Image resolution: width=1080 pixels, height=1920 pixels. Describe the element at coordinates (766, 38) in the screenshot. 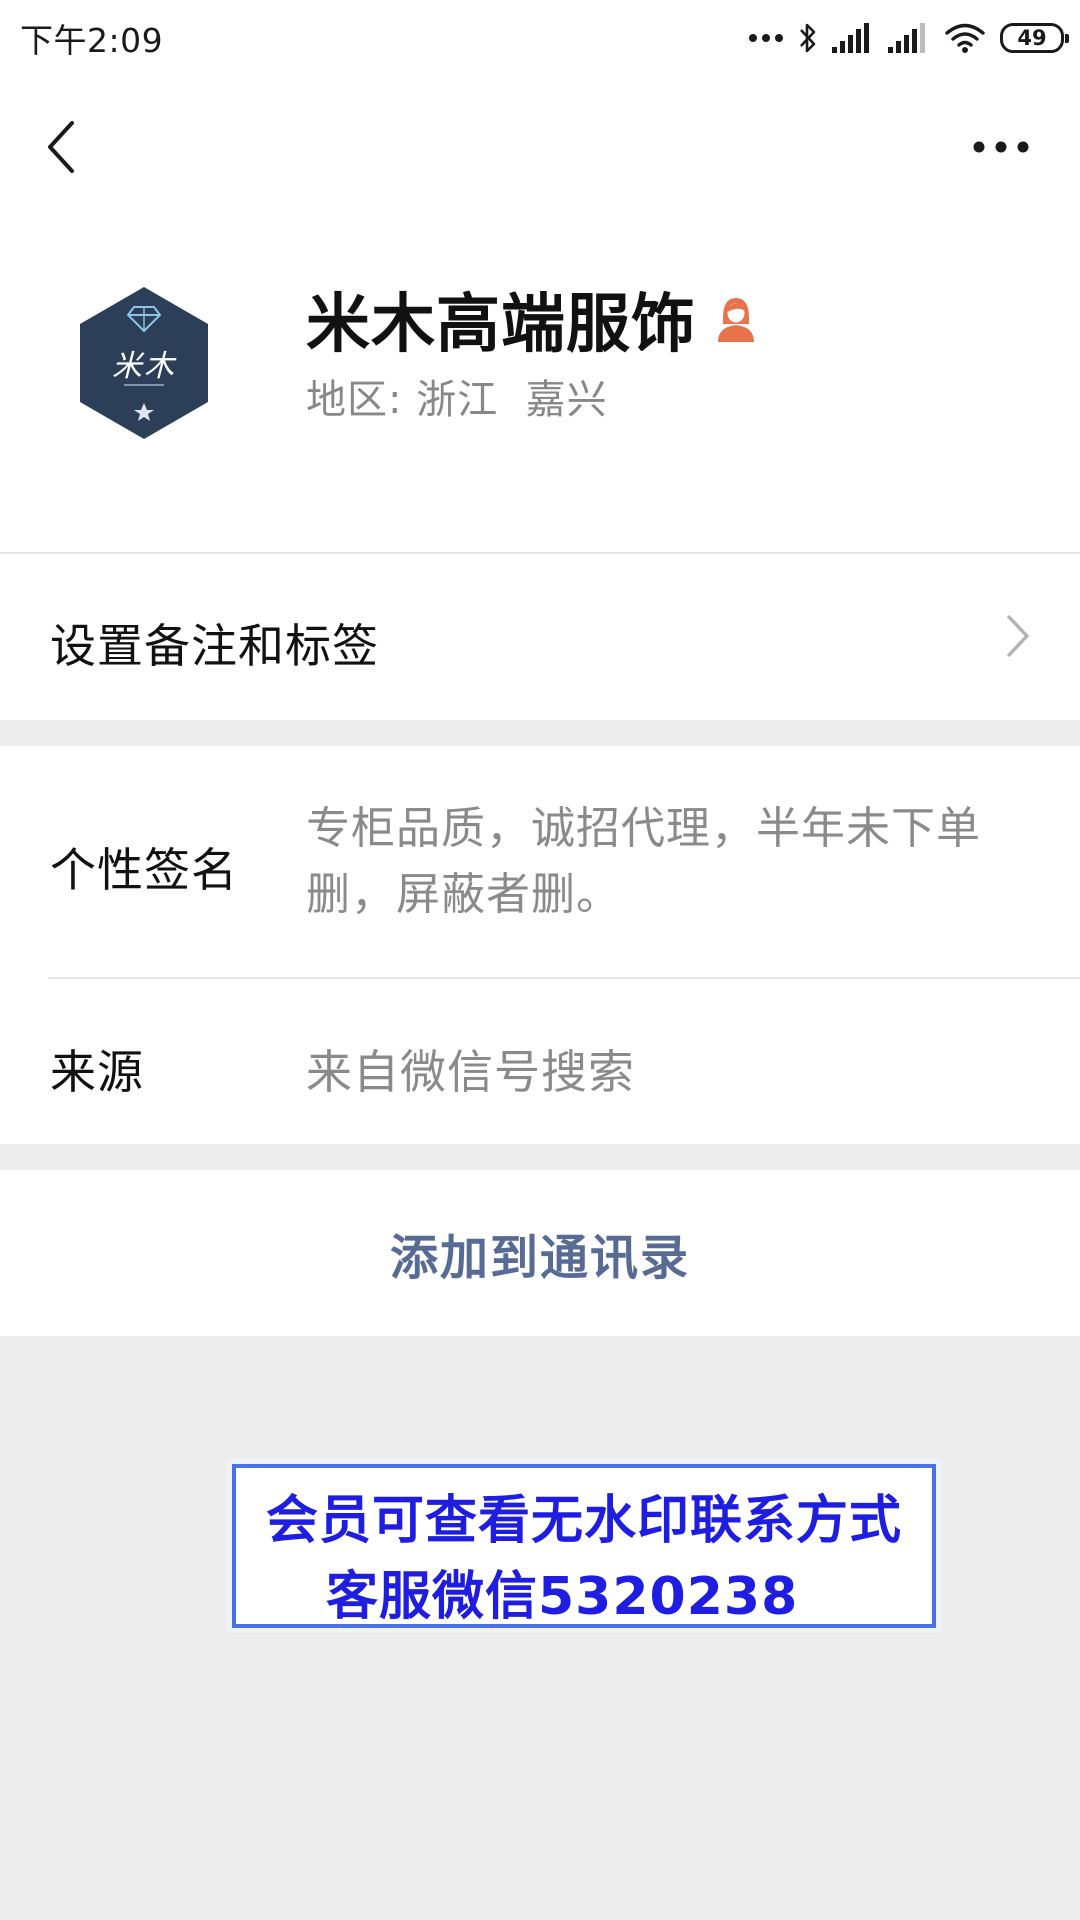

I see `more-dots-icon` at that location.